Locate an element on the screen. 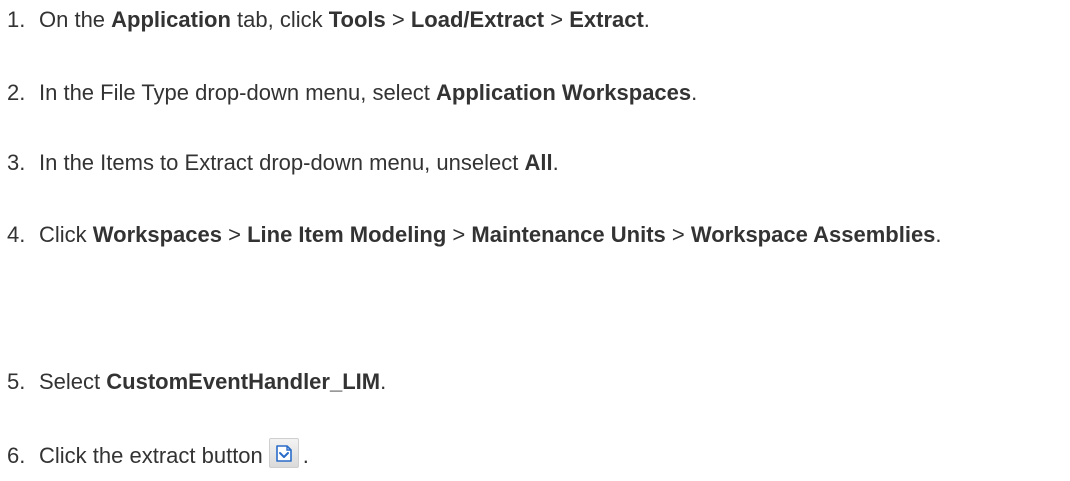 The image size is (1070, 481). step-number: 6. is located at coordinates (16, 455).